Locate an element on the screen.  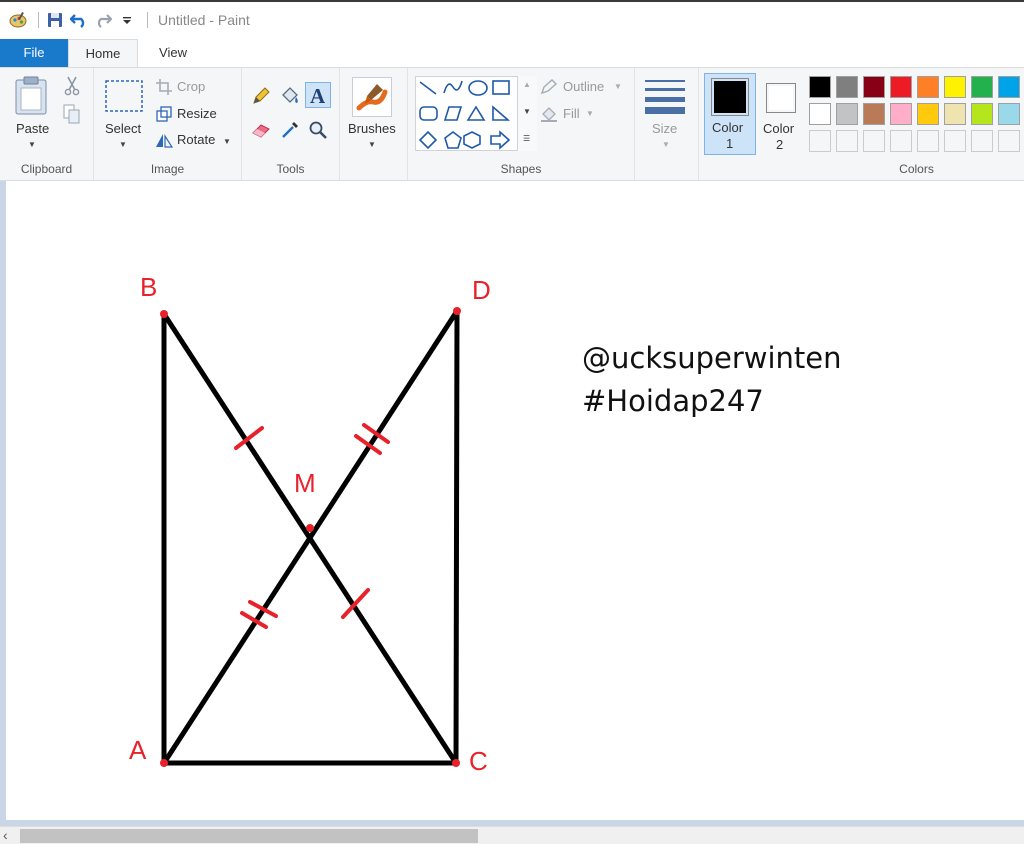
clipboard-group-label: Clipboard is located at coordinates (46, 169).